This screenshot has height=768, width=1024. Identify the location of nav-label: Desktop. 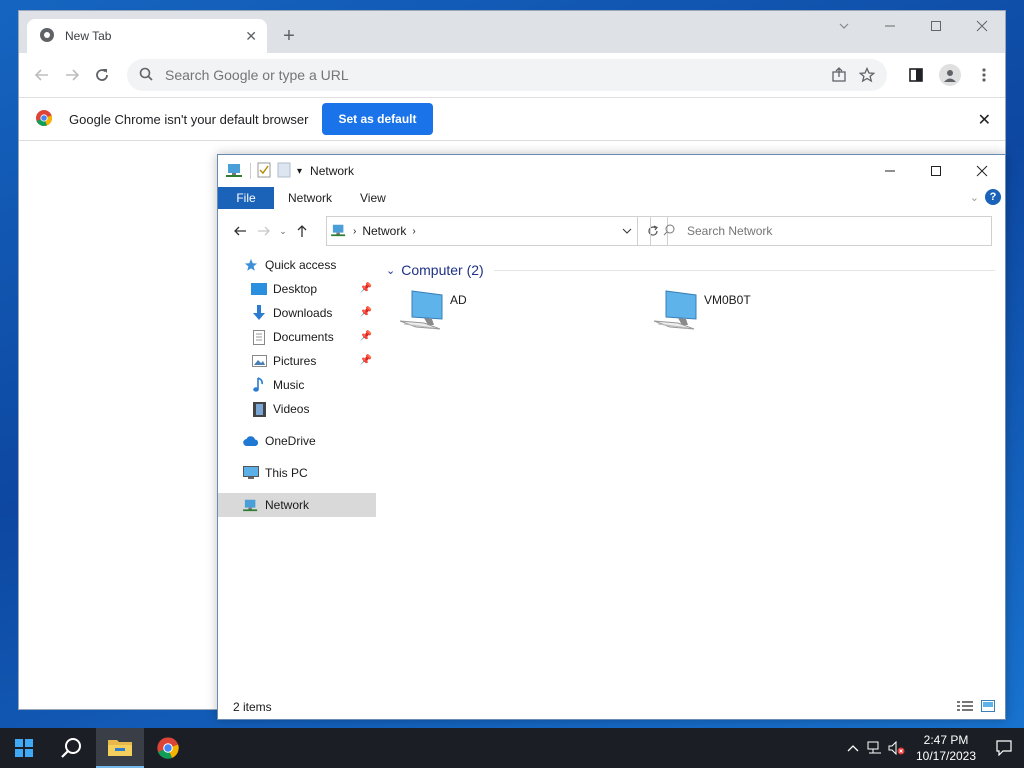
(295, 289).